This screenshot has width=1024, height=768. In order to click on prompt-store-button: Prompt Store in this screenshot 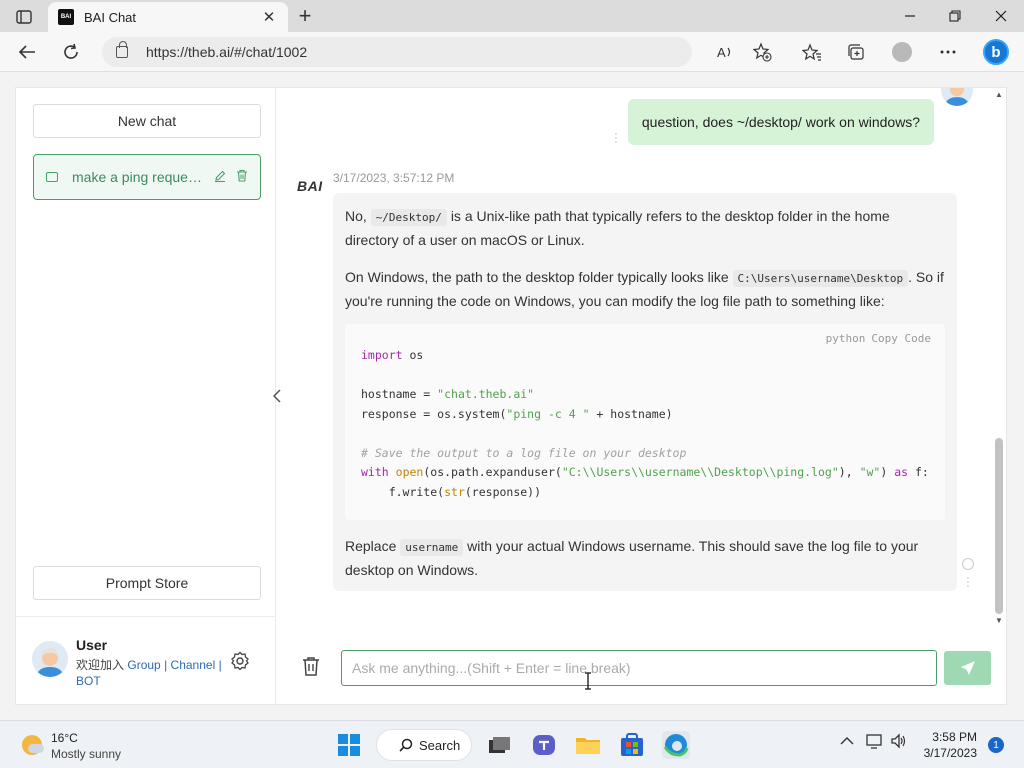, I will do `click(147, 583)`.